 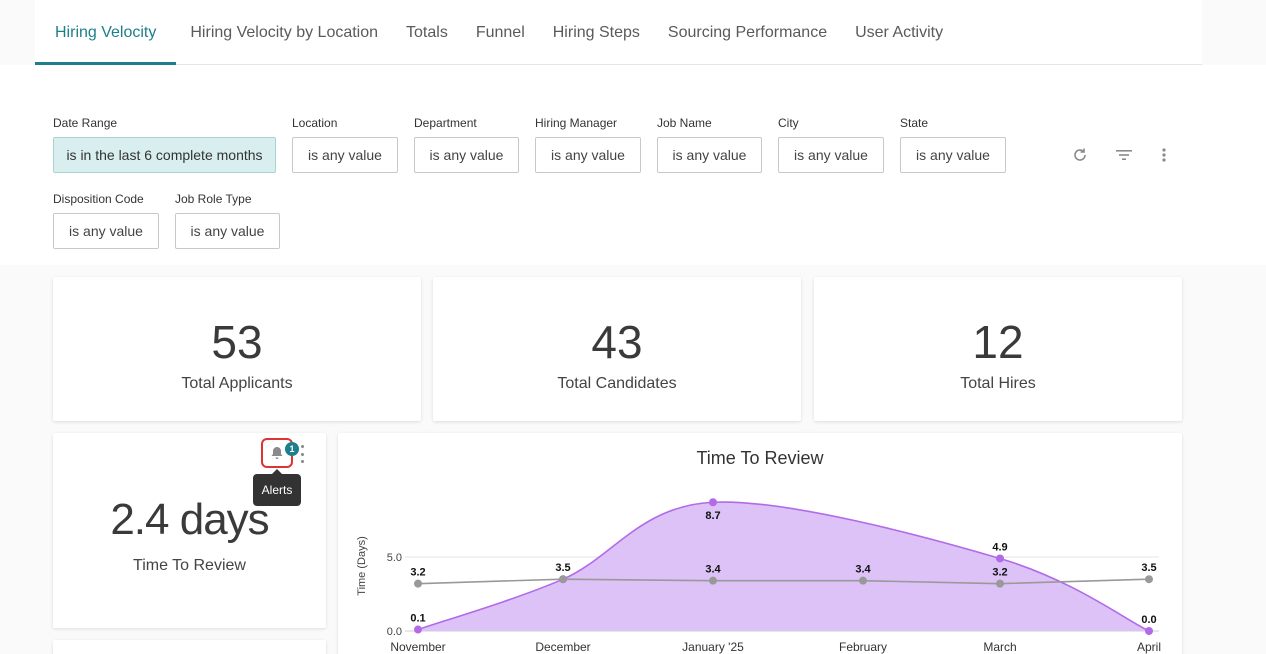 What do you see at coordinates (189, 565) in the screenshot?
I see `time-to-review-label: Time To Review` at bounding box center [189, 565].